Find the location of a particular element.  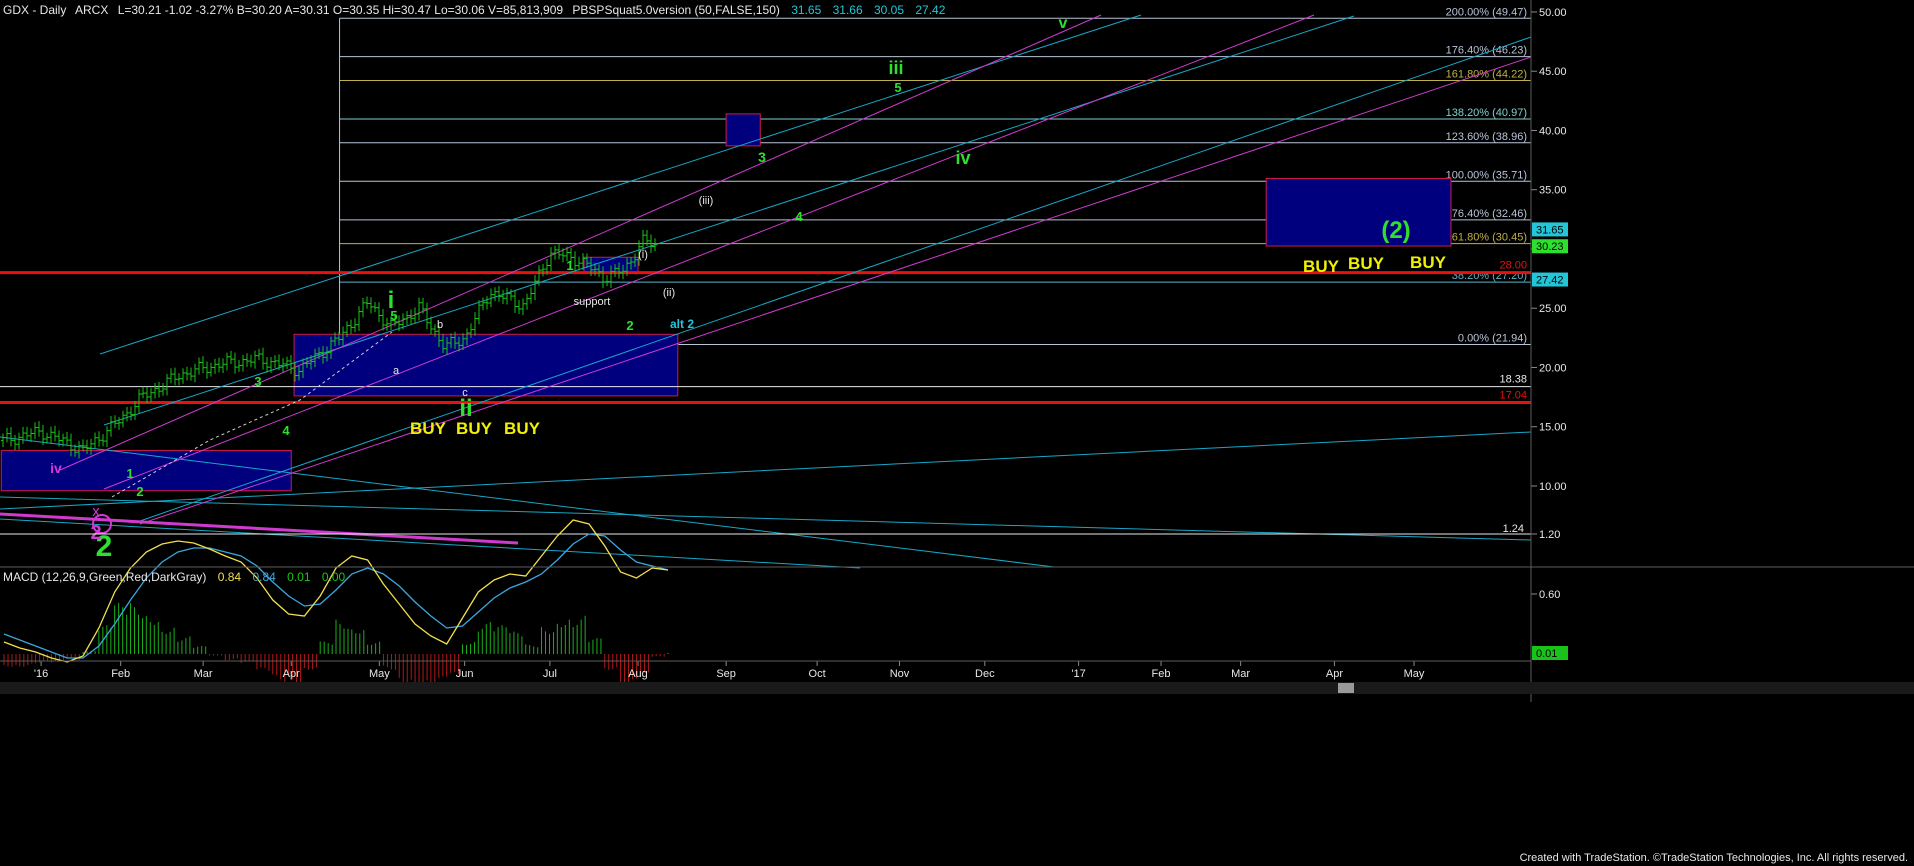

wave-label-4: 4 is located at coordinates (286, 430).